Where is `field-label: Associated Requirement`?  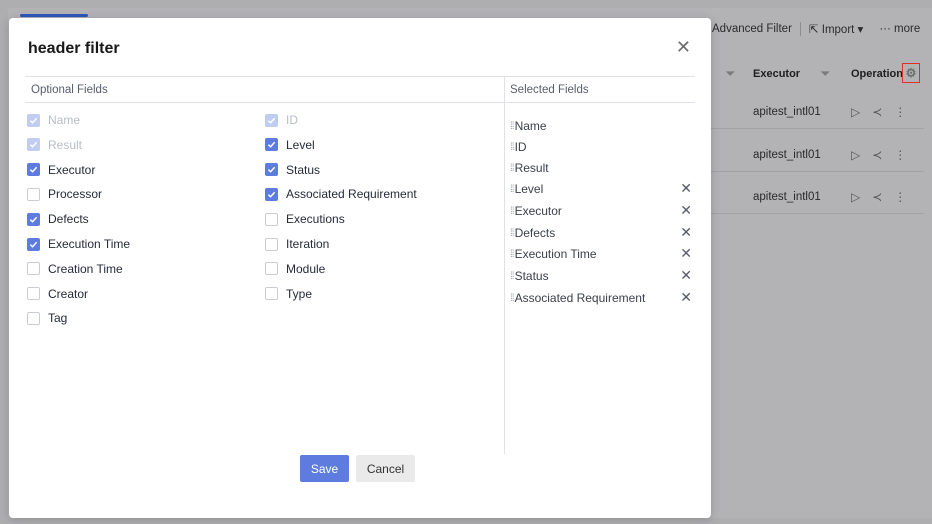 field-label: Associated Requirement is located at coordinates (580, 298).